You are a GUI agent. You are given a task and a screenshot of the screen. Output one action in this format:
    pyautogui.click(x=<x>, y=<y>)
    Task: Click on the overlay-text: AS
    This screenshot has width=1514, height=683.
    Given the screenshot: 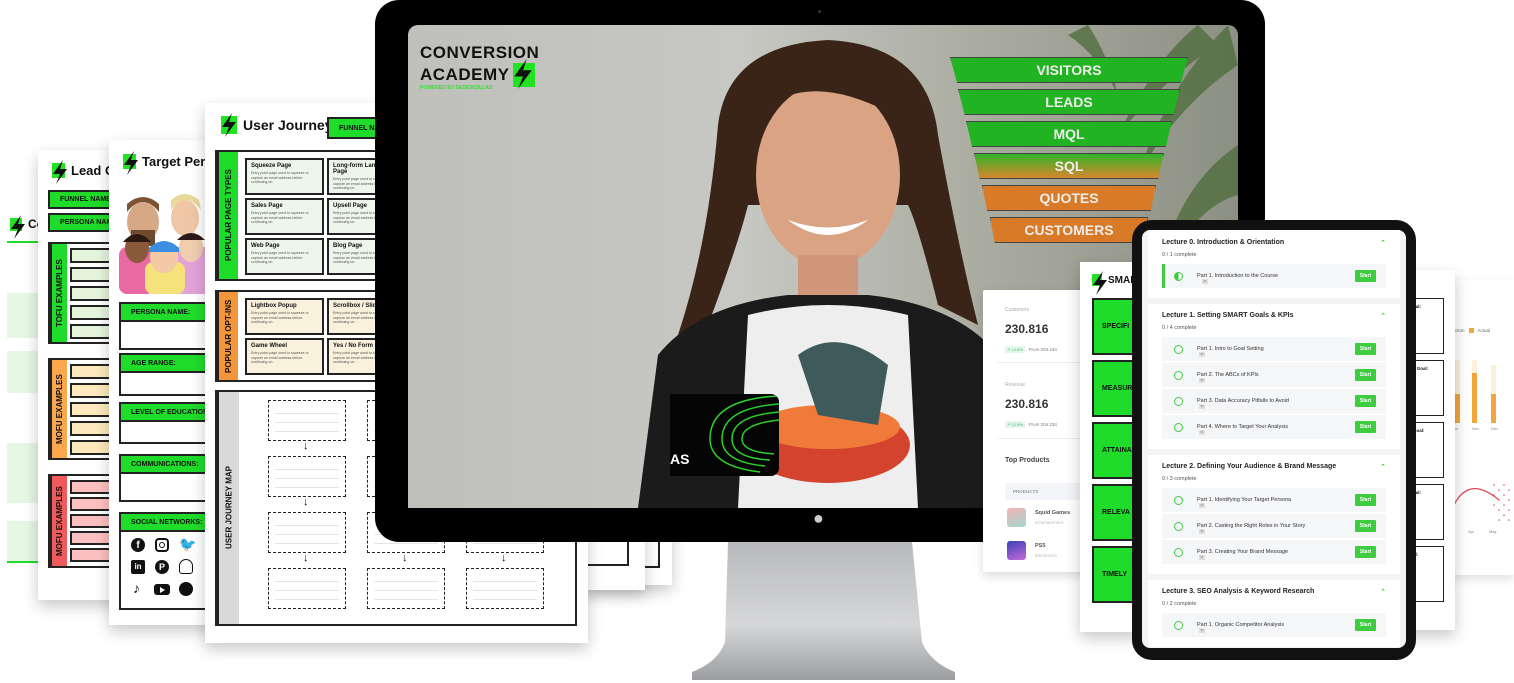 What is the action you would take?
    pyautogui.click(x=680, y=459)
    